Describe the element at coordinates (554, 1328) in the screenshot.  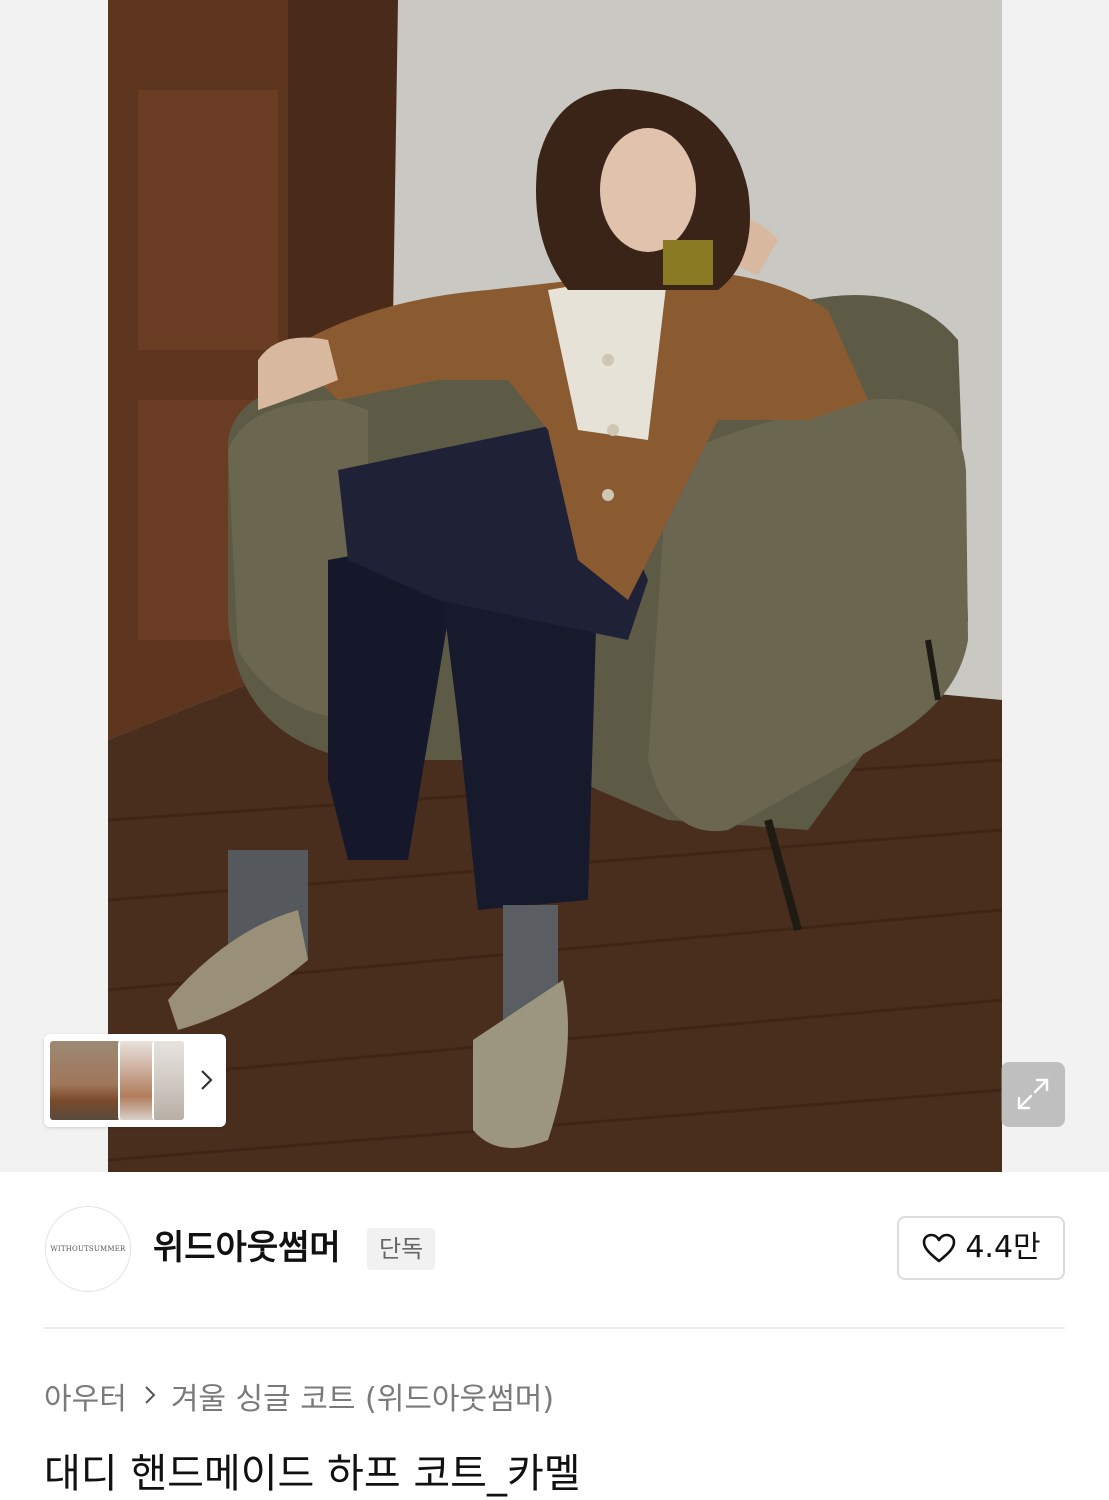
I see `divider` at that location.